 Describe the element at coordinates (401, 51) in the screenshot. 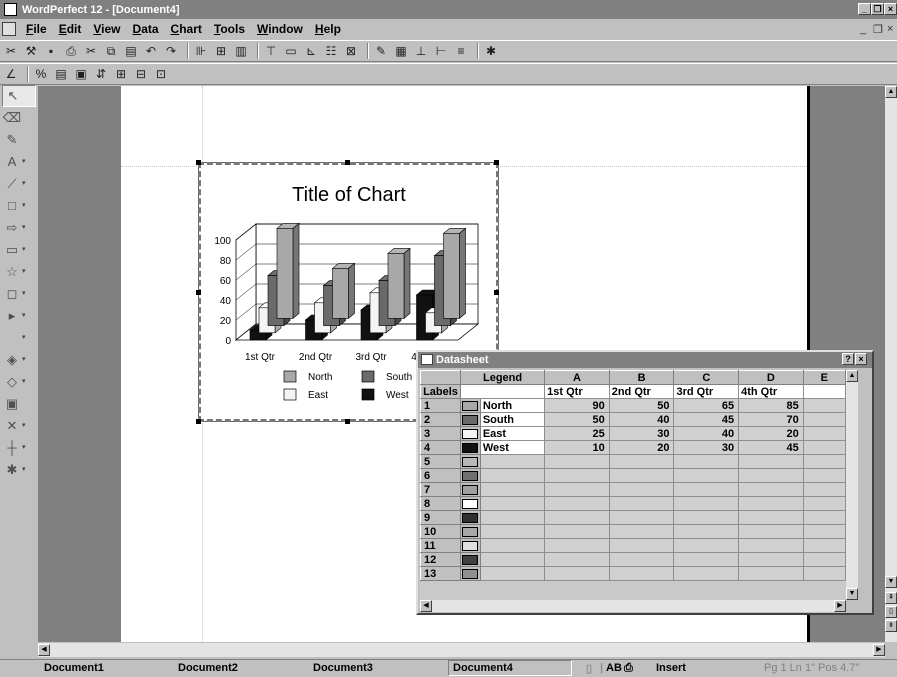

I see `datasheet-icon: ▦` at that location.